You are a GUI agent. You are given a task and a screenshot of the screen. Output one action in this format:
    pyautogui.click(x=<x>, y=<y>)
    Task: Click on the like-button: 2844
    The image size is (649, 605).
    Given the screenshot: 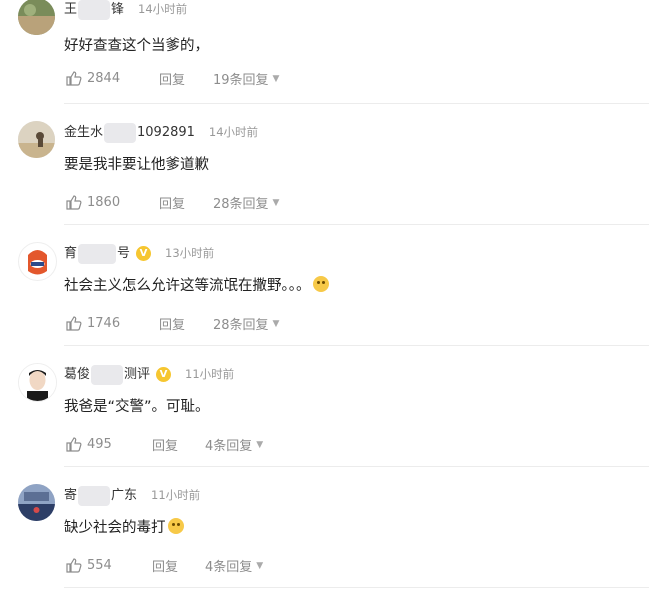 What is the action you would take?
    pyautogui.click(x=93, y=78)
    